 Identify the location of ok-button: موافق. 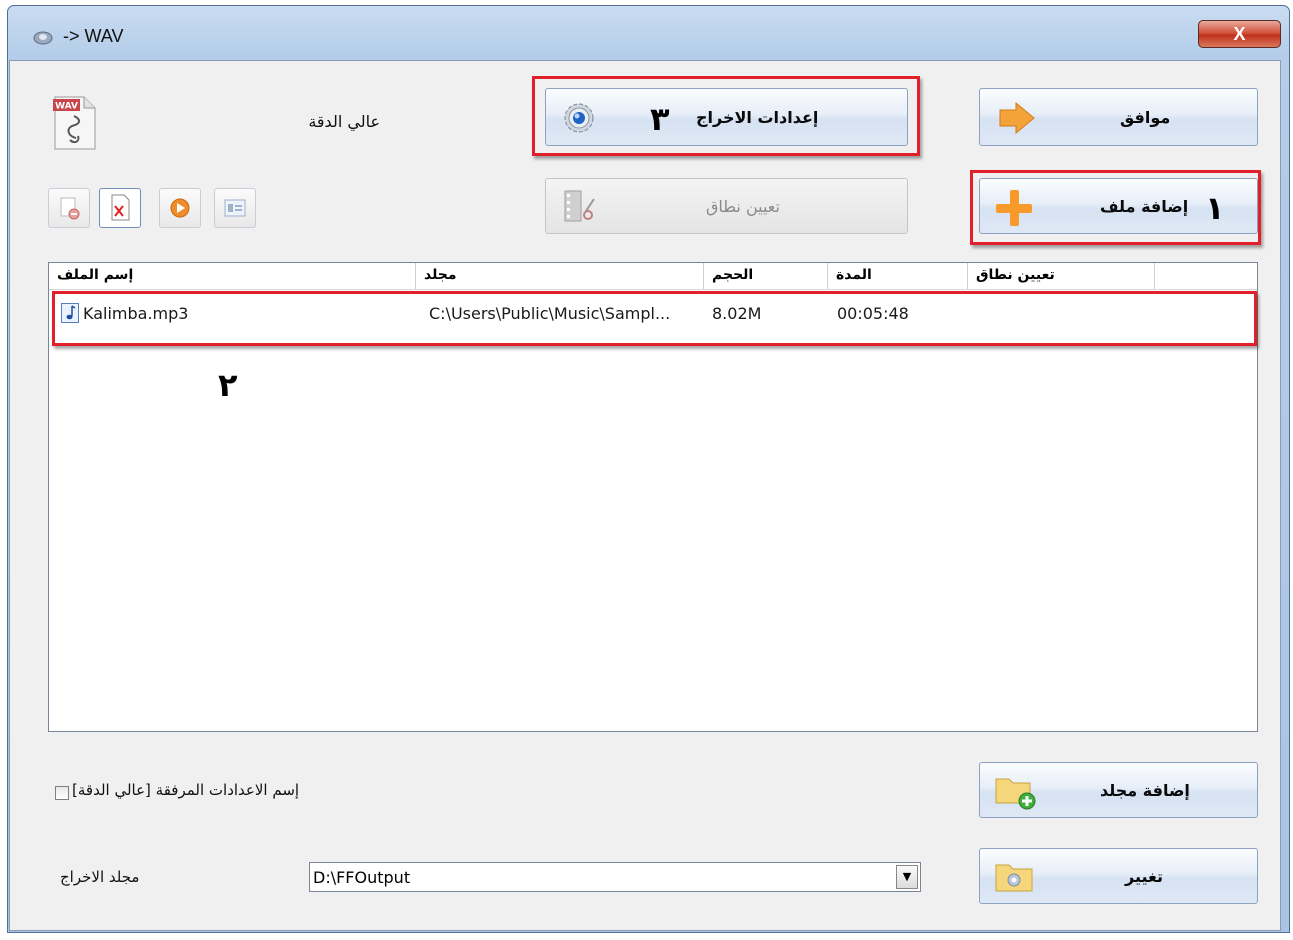
(1118, 117).